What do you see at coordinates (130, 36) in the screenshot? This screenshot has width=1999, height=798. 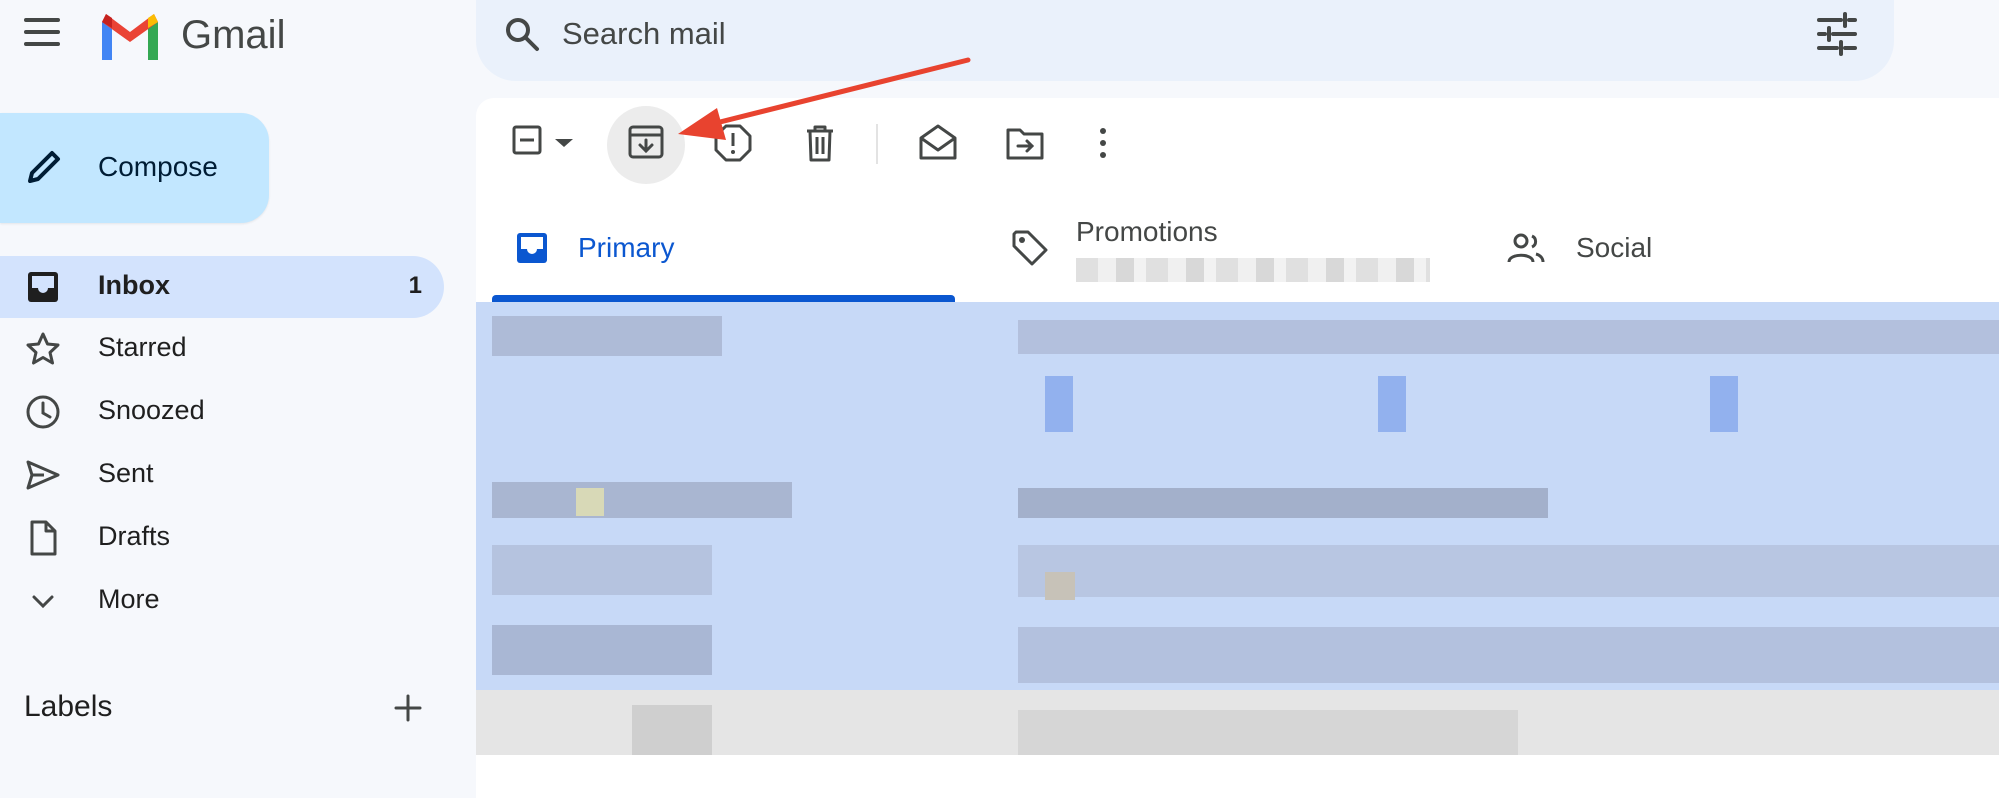 I see `gmail-logo-icon` at bounding box center [130, 36].